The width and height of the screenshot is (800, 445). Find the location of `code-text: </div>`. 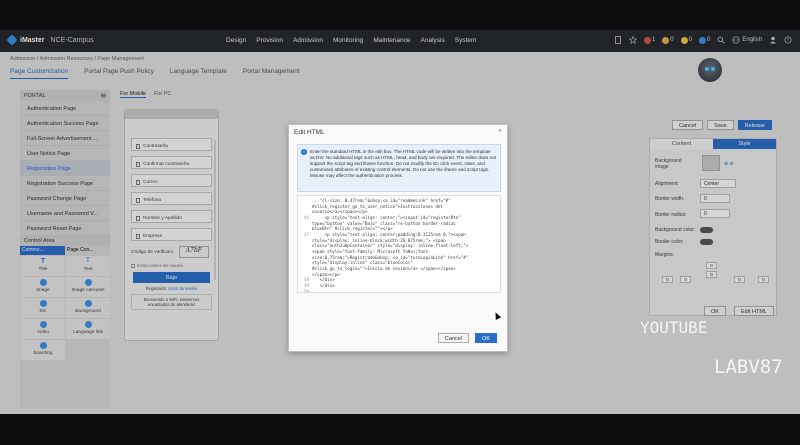

code-text: </div> is located at coordinates (323, 286).